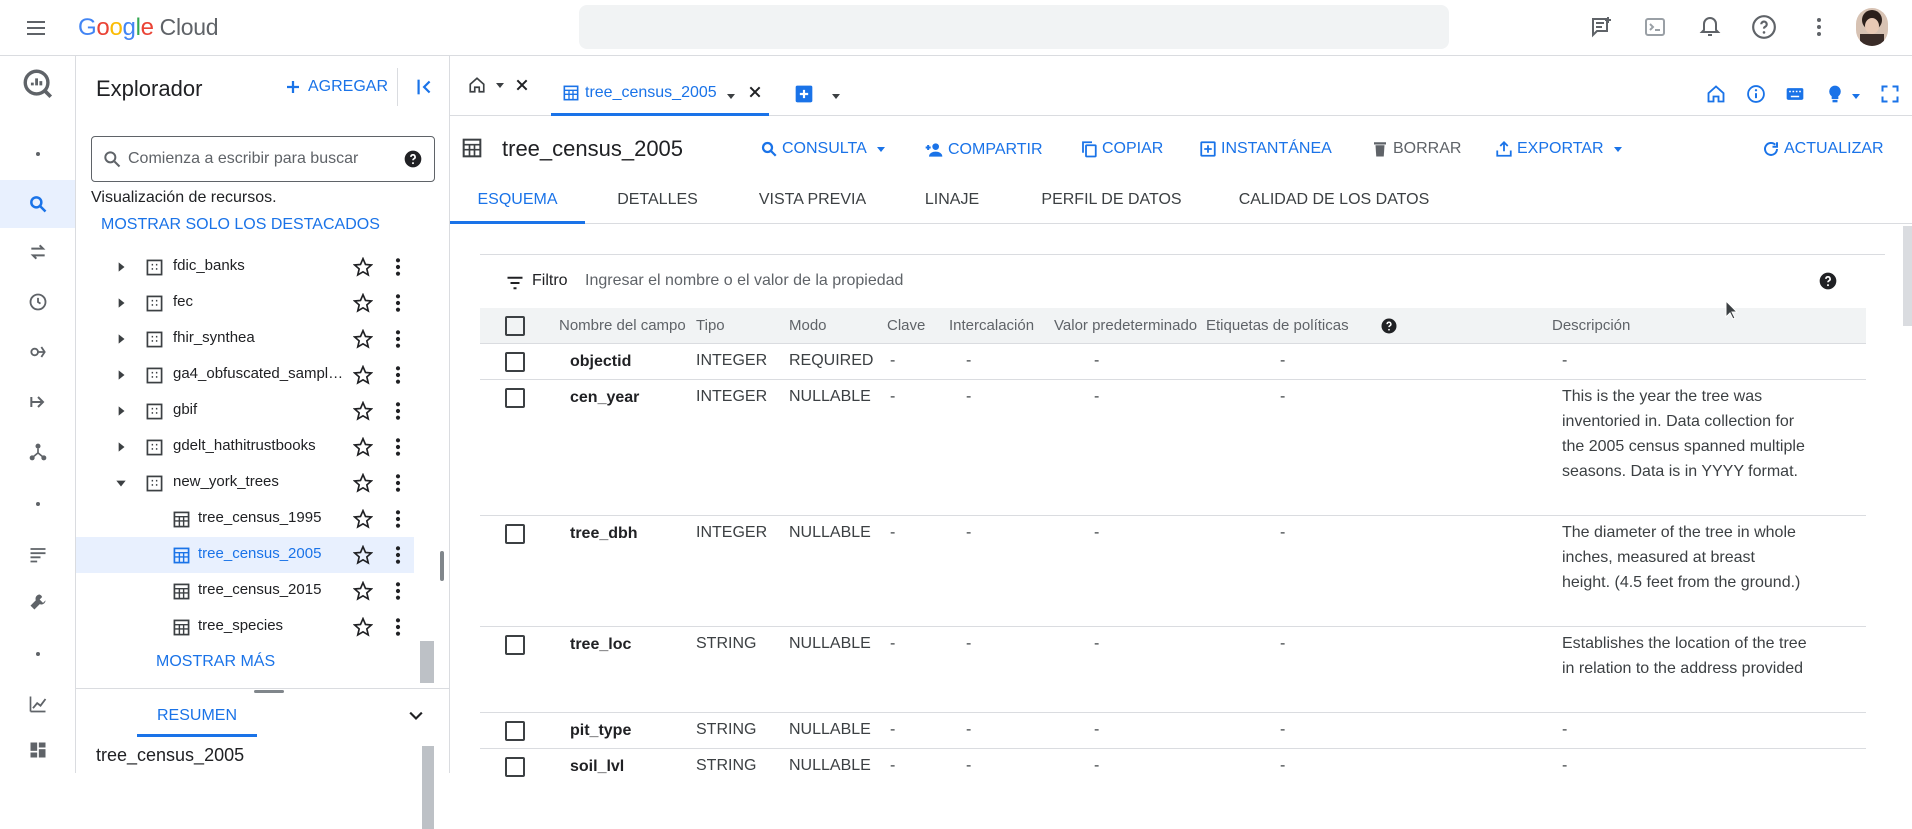 This screenshot has height=829, width=1912. What do you see at coordinates (240, 225) in the screenshot?
I see `show-starred-only-link: MOSTRAR SOLO LOS DESTACADOS` at bounding box center [240, 225].